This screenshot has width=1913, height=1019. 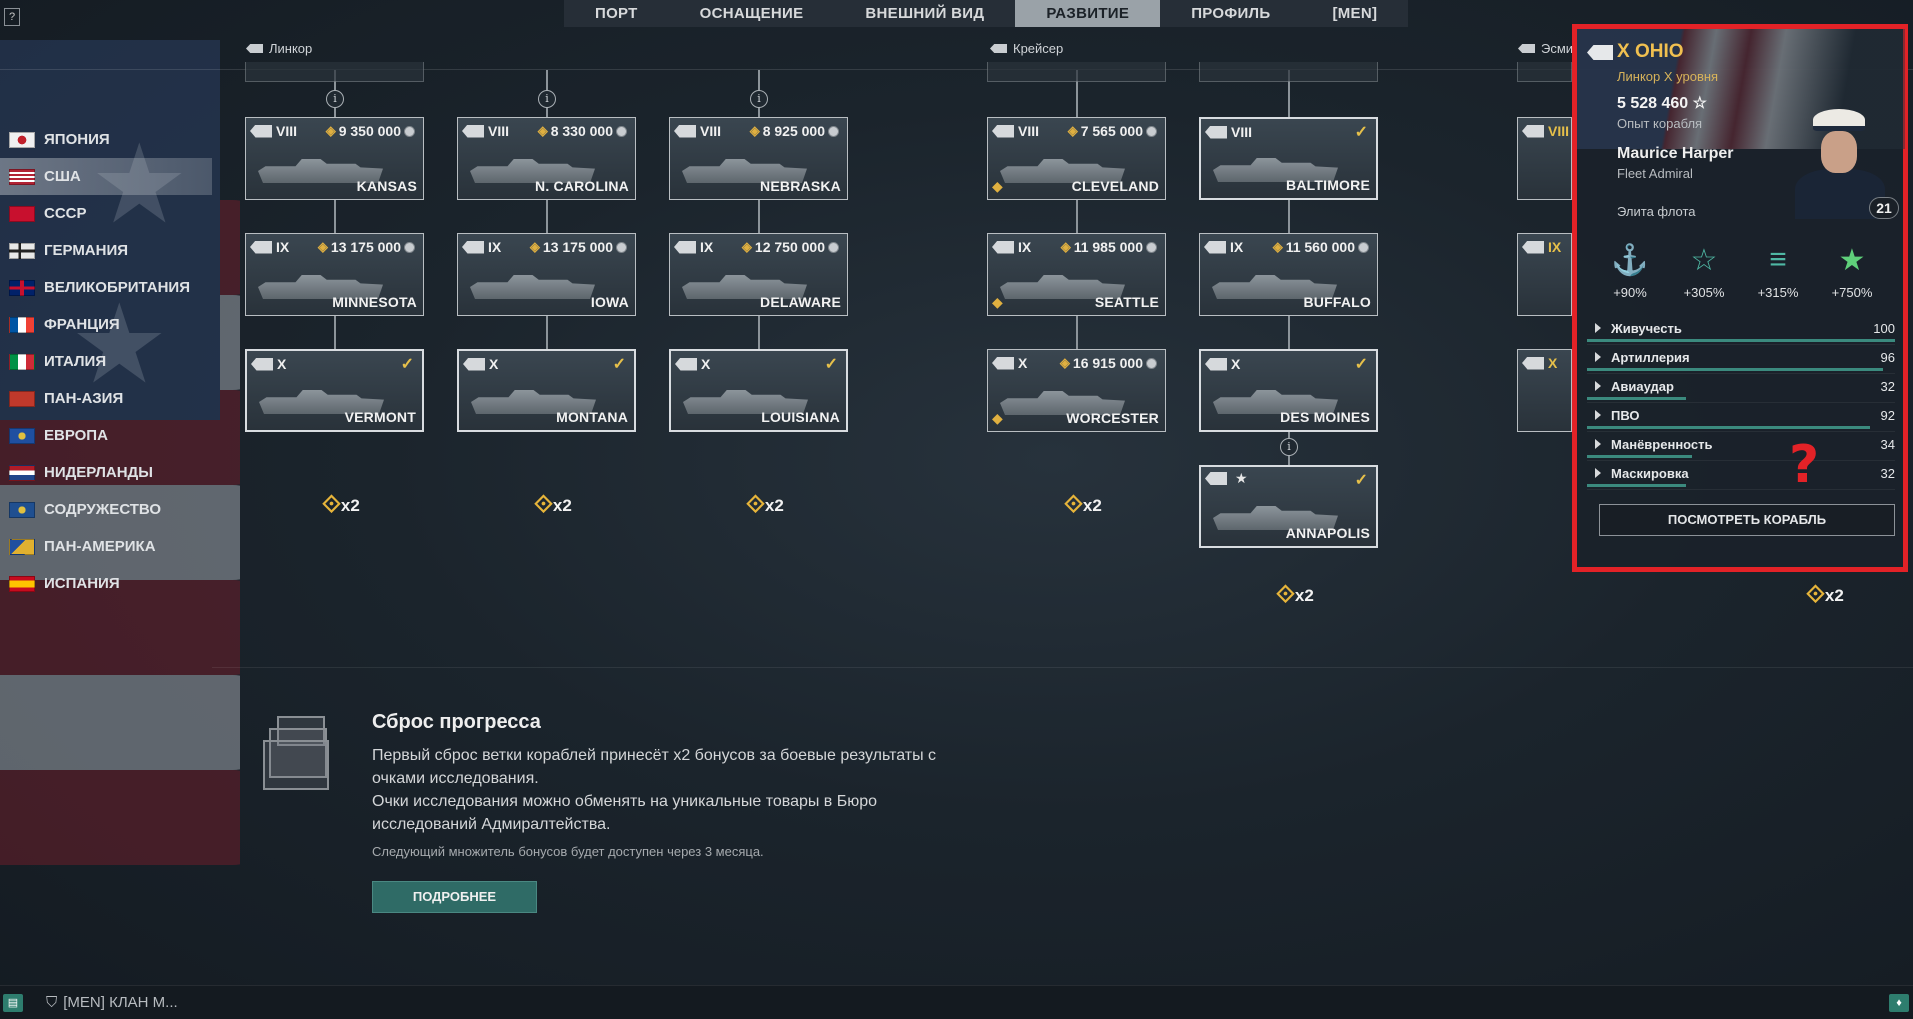 What do you see at coordinates (334, 274) in the screenshot?
I see `ship-card-minnesota: IX ◈ 13 175 000 MINNESOTA` at bounding box center [334, 274].